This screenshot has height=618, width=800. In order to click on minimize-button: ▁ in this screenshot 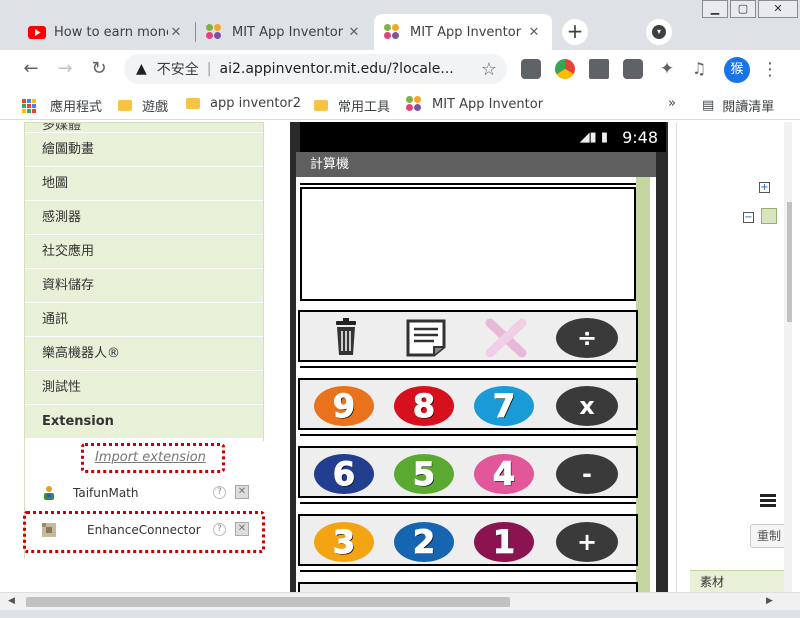, I will do `click(715, 9)`.